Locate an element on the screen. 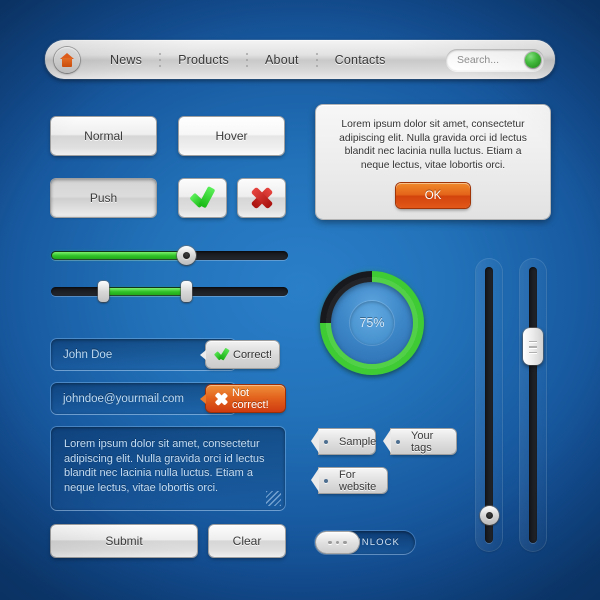 The image size is (600, 600). unlock-slider: UNLOCK is located at coordinates (365, 542).